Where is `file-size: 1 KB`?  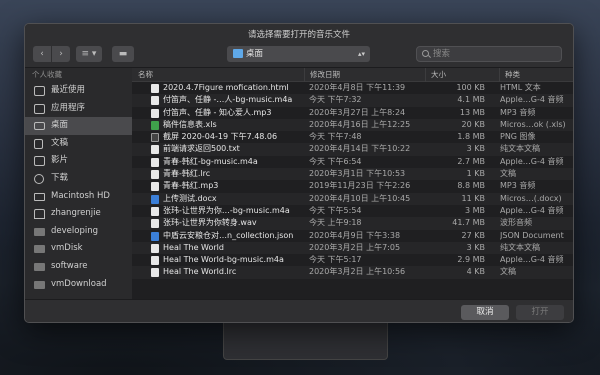
file-size: 1 KB is located at coordinates (475, 174).